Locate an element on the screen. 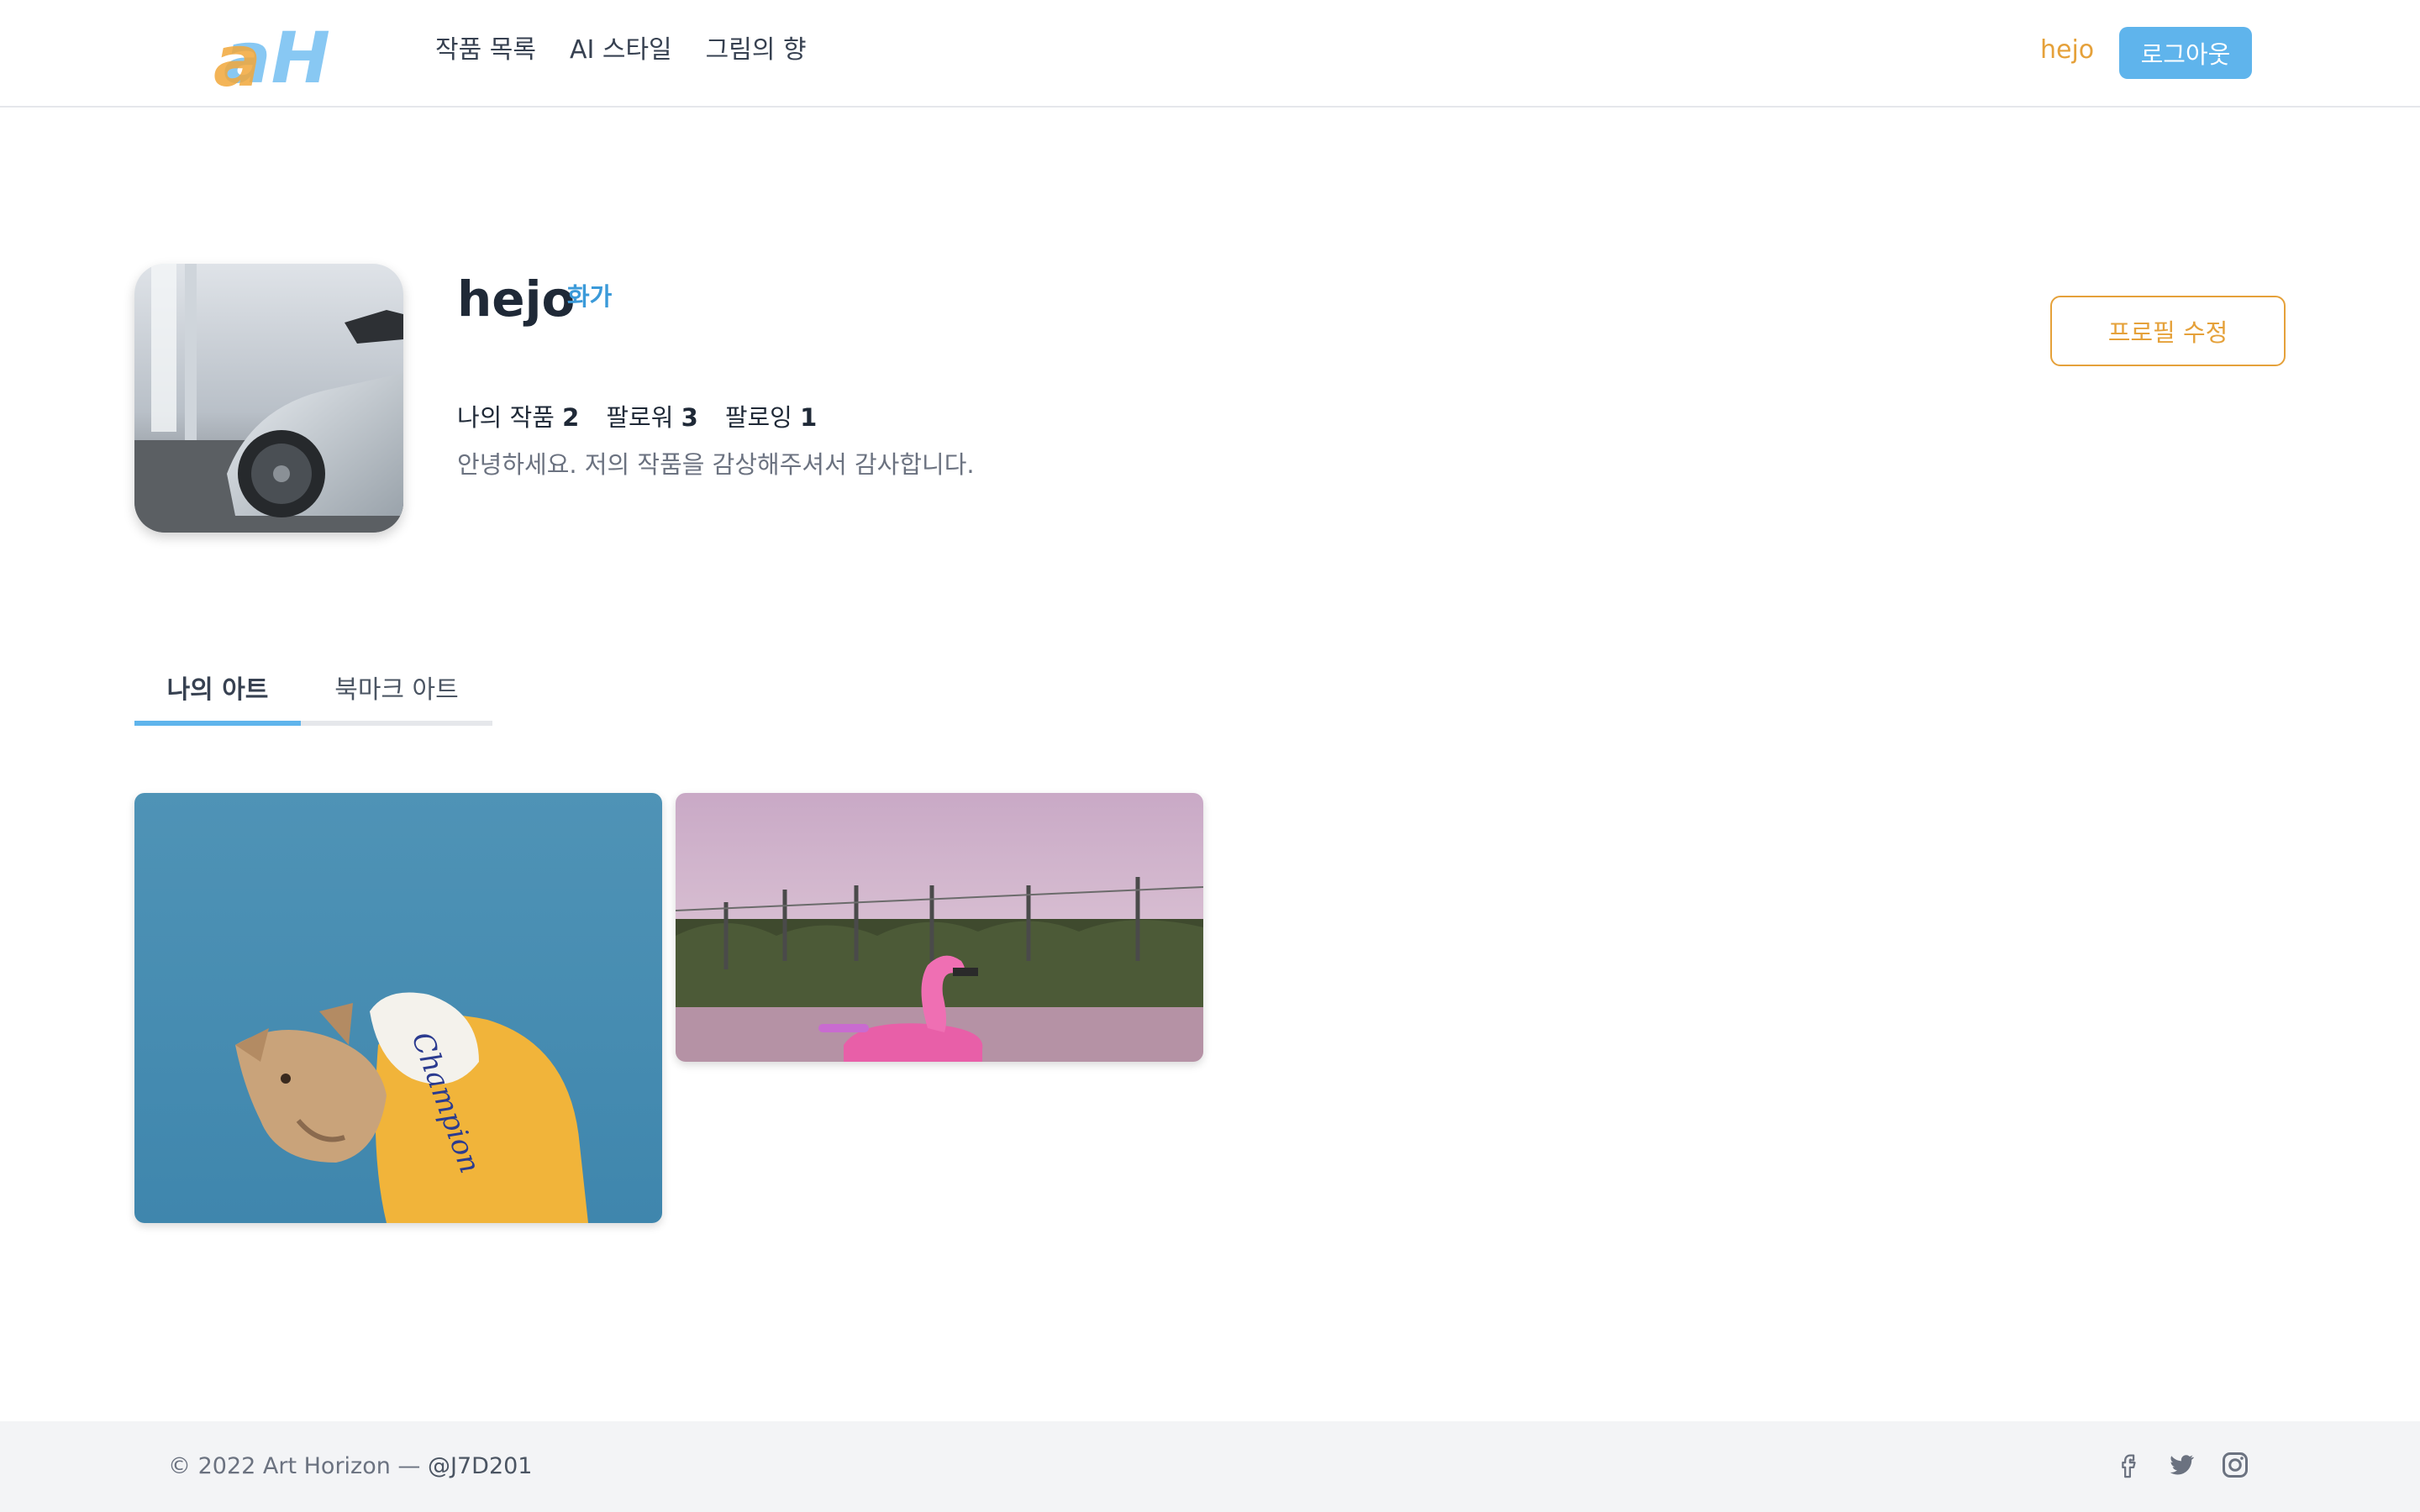 The image size is (2420, 1512). artwork-image-flamingo is located at coordinates (939, 927).